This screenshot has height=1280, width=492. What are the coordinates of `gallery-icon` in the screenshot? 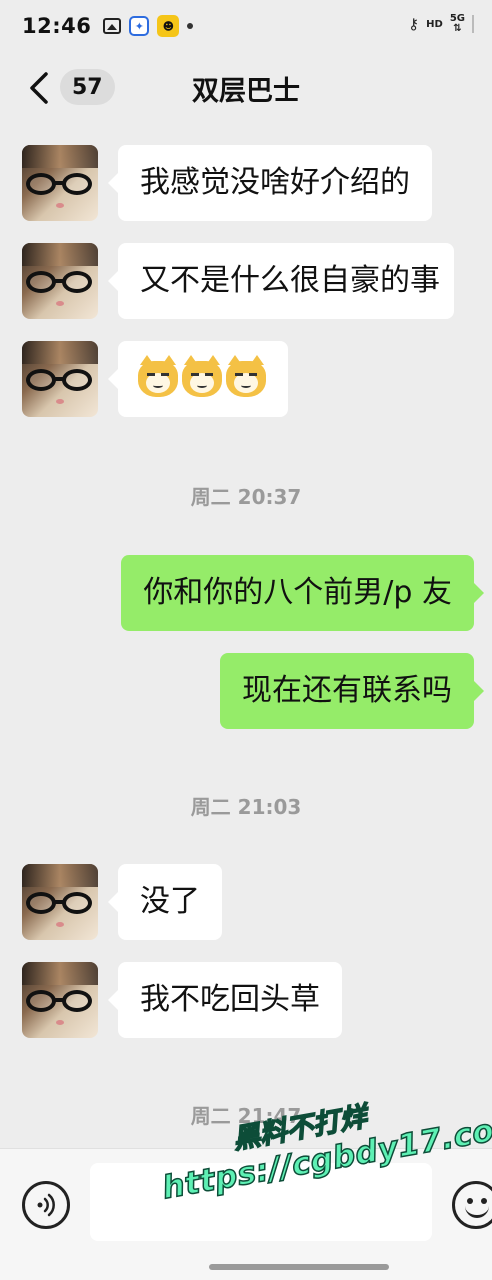 It's located at (112, 26).